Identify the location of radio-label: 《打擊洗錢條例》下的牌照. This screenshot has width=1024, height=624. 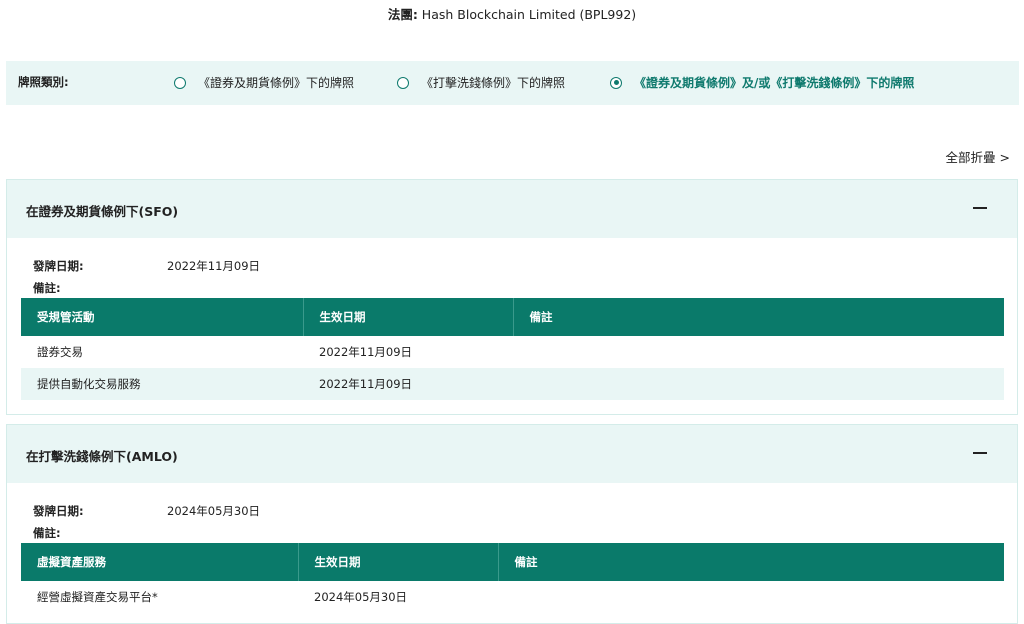
(493, 83).